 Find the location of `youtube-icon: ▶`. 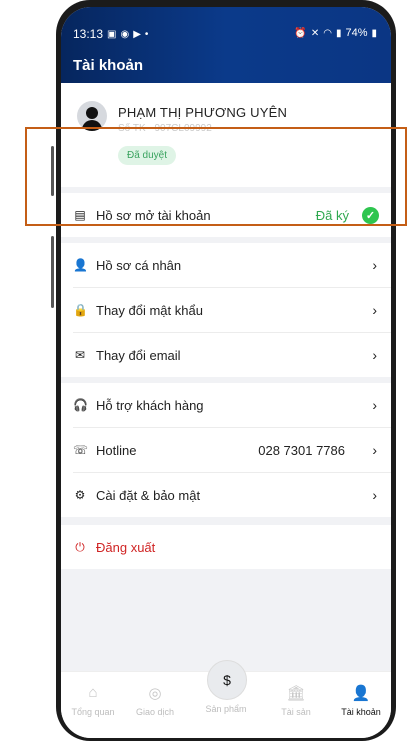

youtube-icon: ▶ is located at coordinates (137, 34).